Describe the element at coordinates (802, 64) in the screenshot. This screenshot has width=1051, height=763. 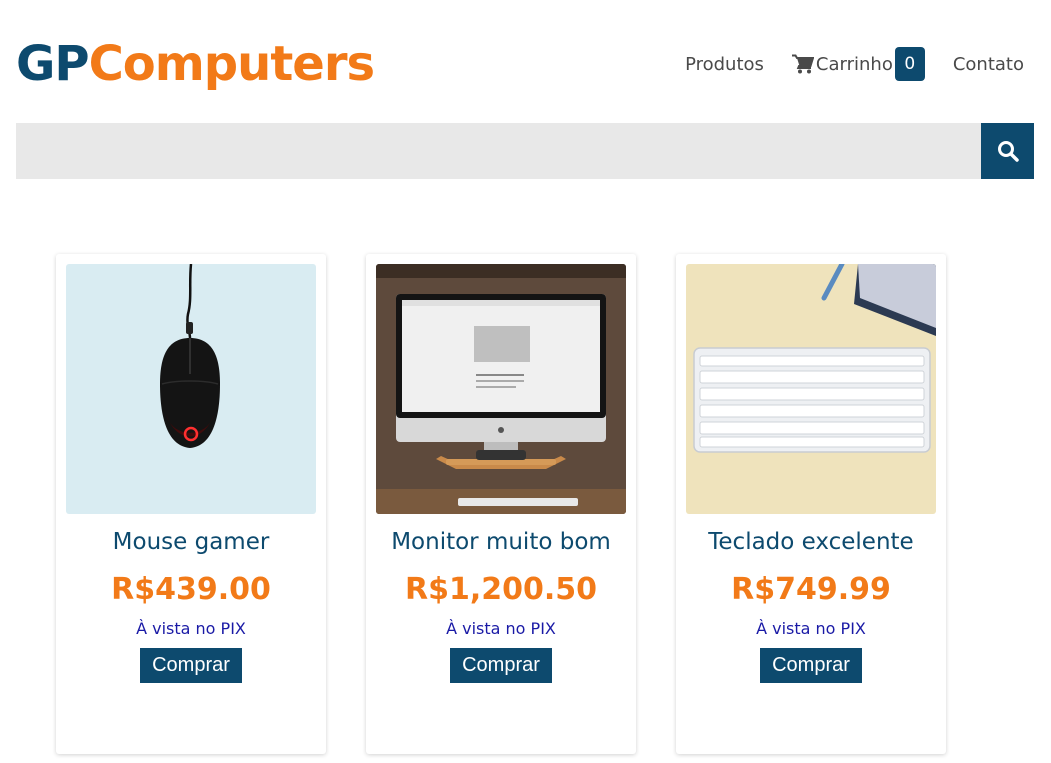
I see `cart-icon` at that location.